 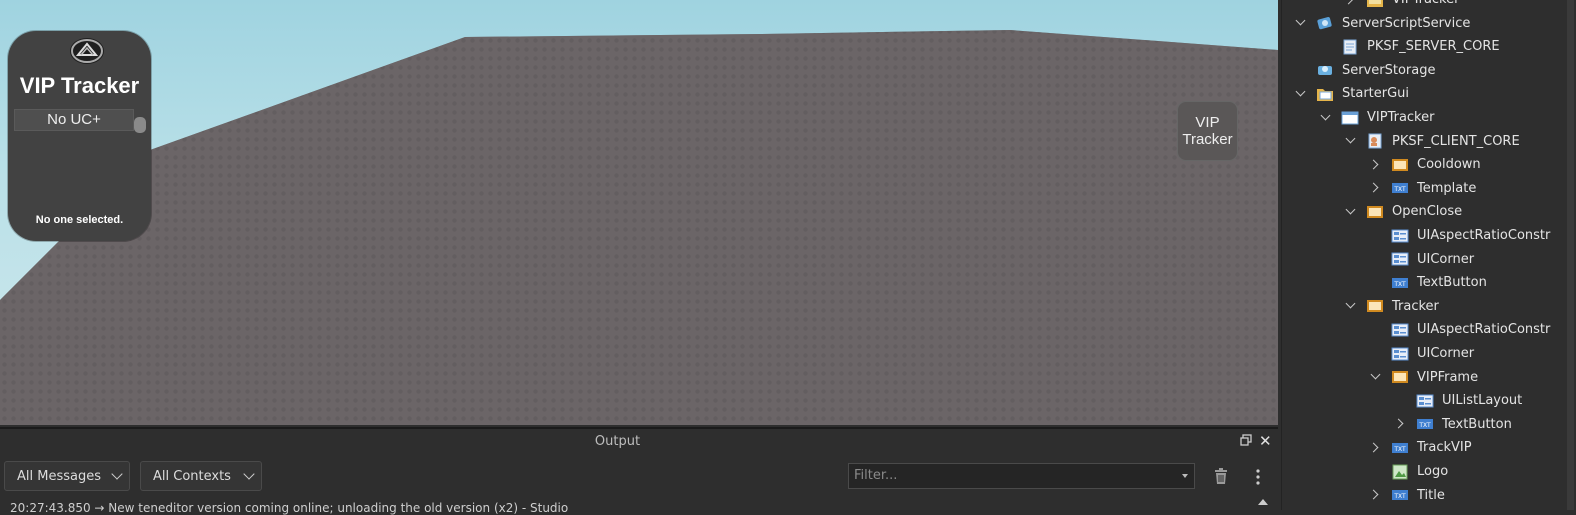 What do you see at coordinates (1449, 165) in the screenshot?
I see `explorer-item-label: Cooldown` at bounding box center [1449, 165].